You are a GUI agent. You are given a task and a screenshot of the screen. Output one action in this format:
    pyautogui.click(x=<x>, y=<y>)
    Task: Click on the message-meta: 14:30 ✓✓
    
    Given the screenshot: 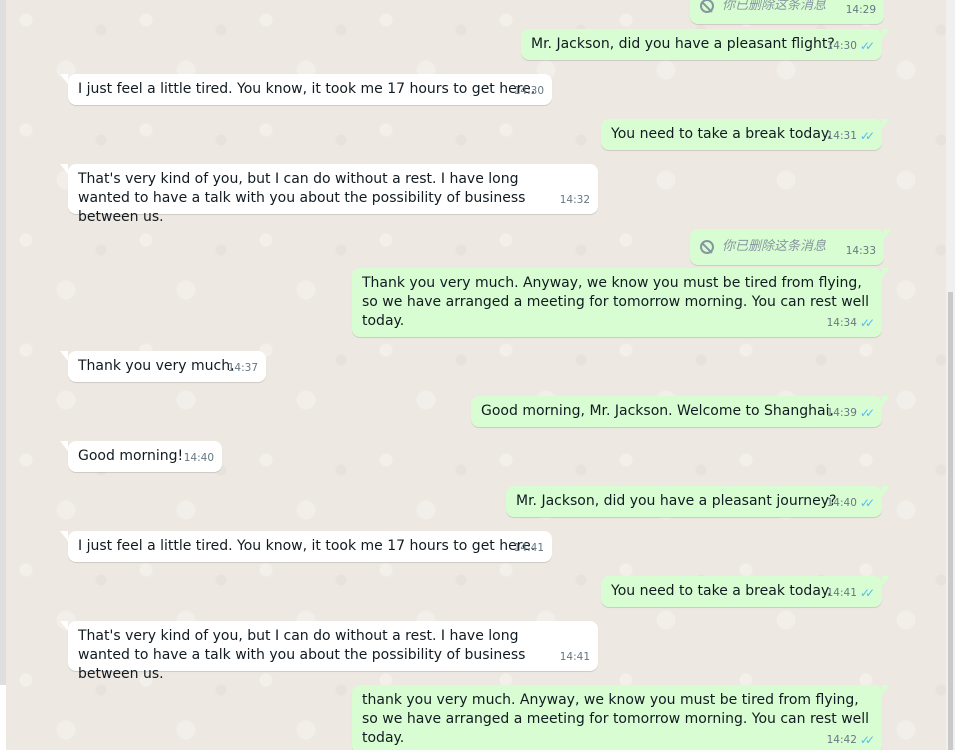 What is the action you would take?
    pyautogui.click(x=850, y=46)
    